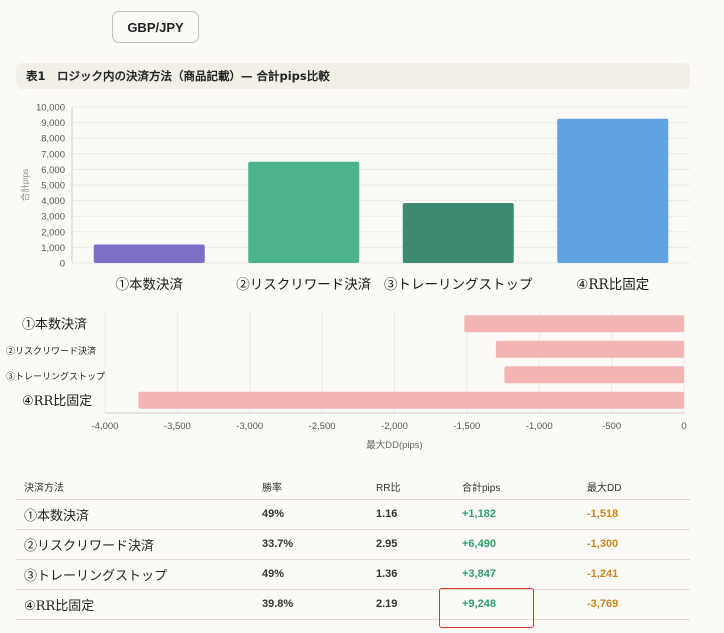 The width and height of the screenshot is (724, 633). I want to click on row-total-pips: +9,248, so click(516, 604).